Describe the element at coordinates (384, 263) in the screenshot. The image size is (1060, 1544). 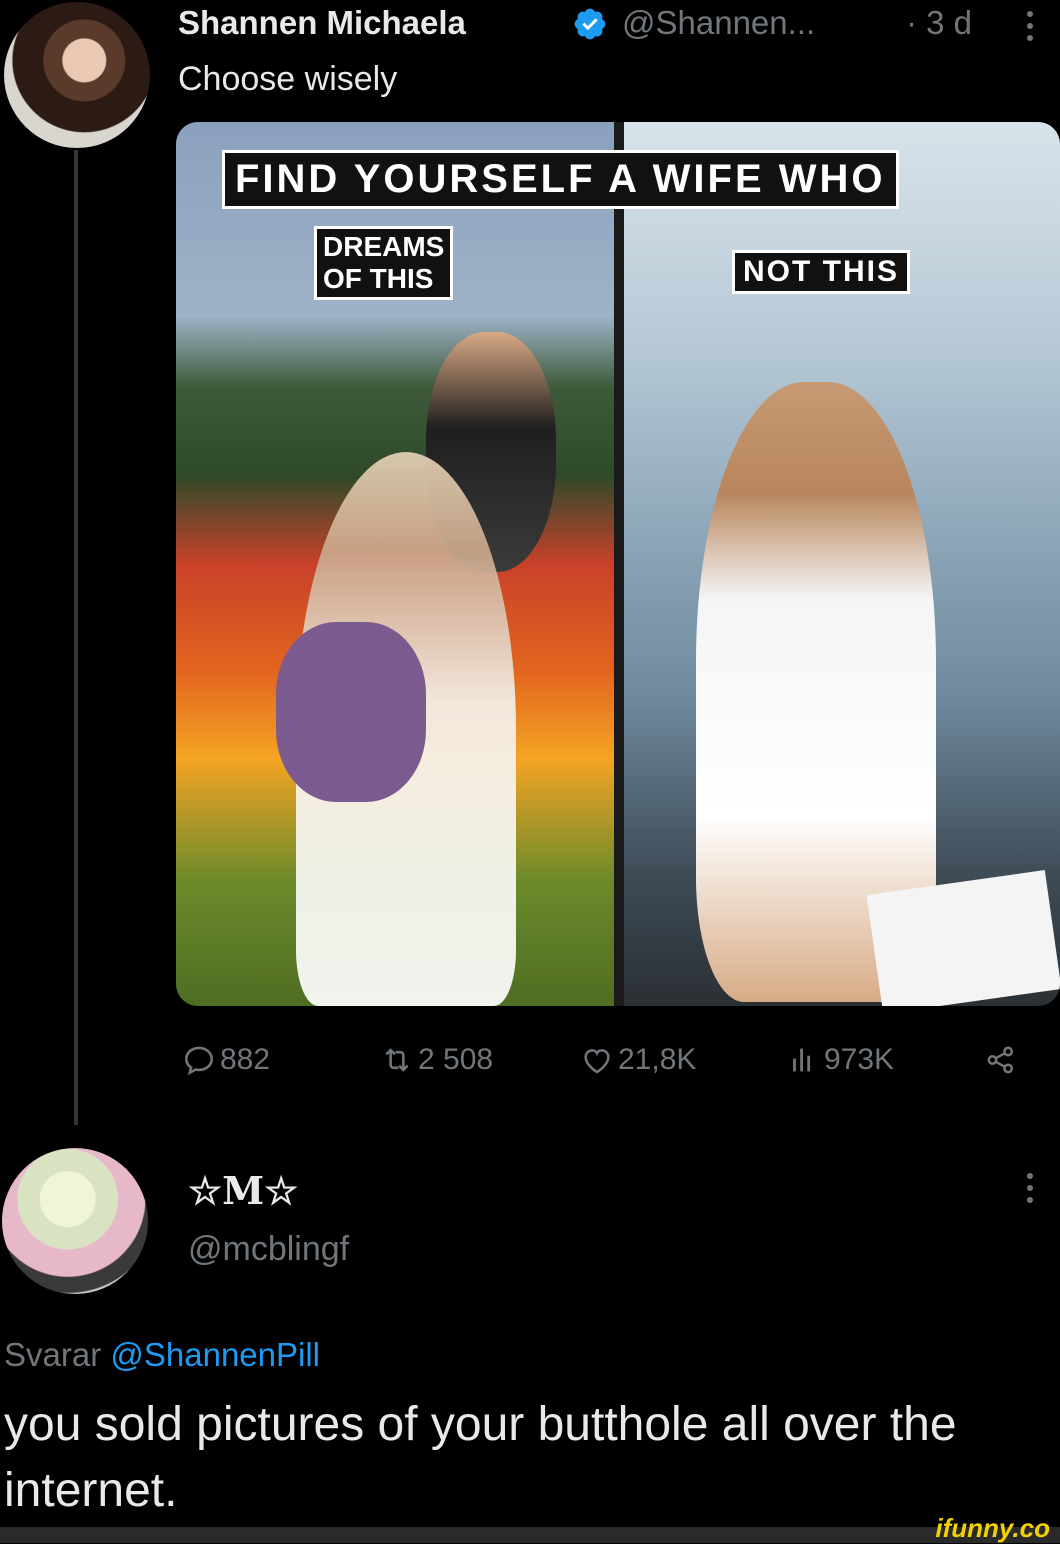
I see `meme-left-label: DREAMS OF THIS` at that location.